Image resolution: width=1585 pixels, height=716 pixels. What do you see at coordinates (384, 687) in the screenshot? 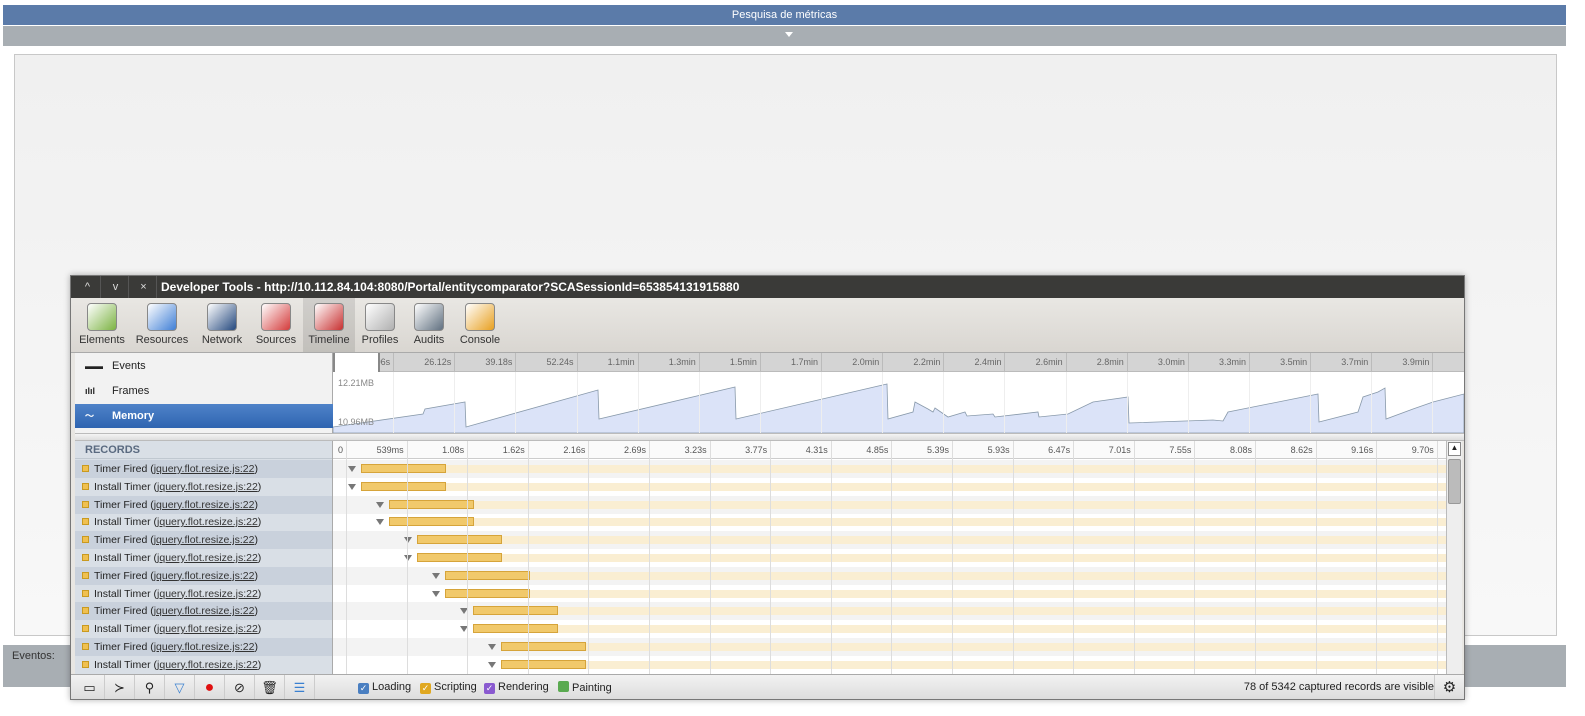
I see `filter-loading: ✓ Loading` at bounding box center [384, 687].